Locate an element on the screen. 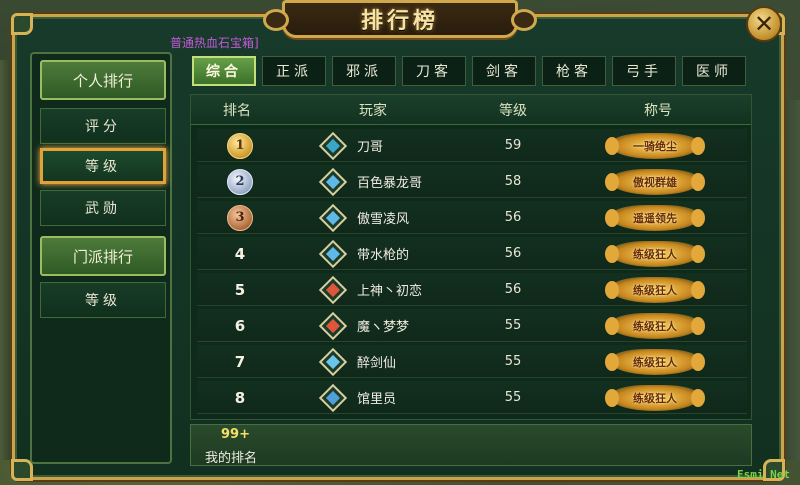 This screenshot has width=800, height=485. tab-all: 综合 is located at coordinates (224, 71).